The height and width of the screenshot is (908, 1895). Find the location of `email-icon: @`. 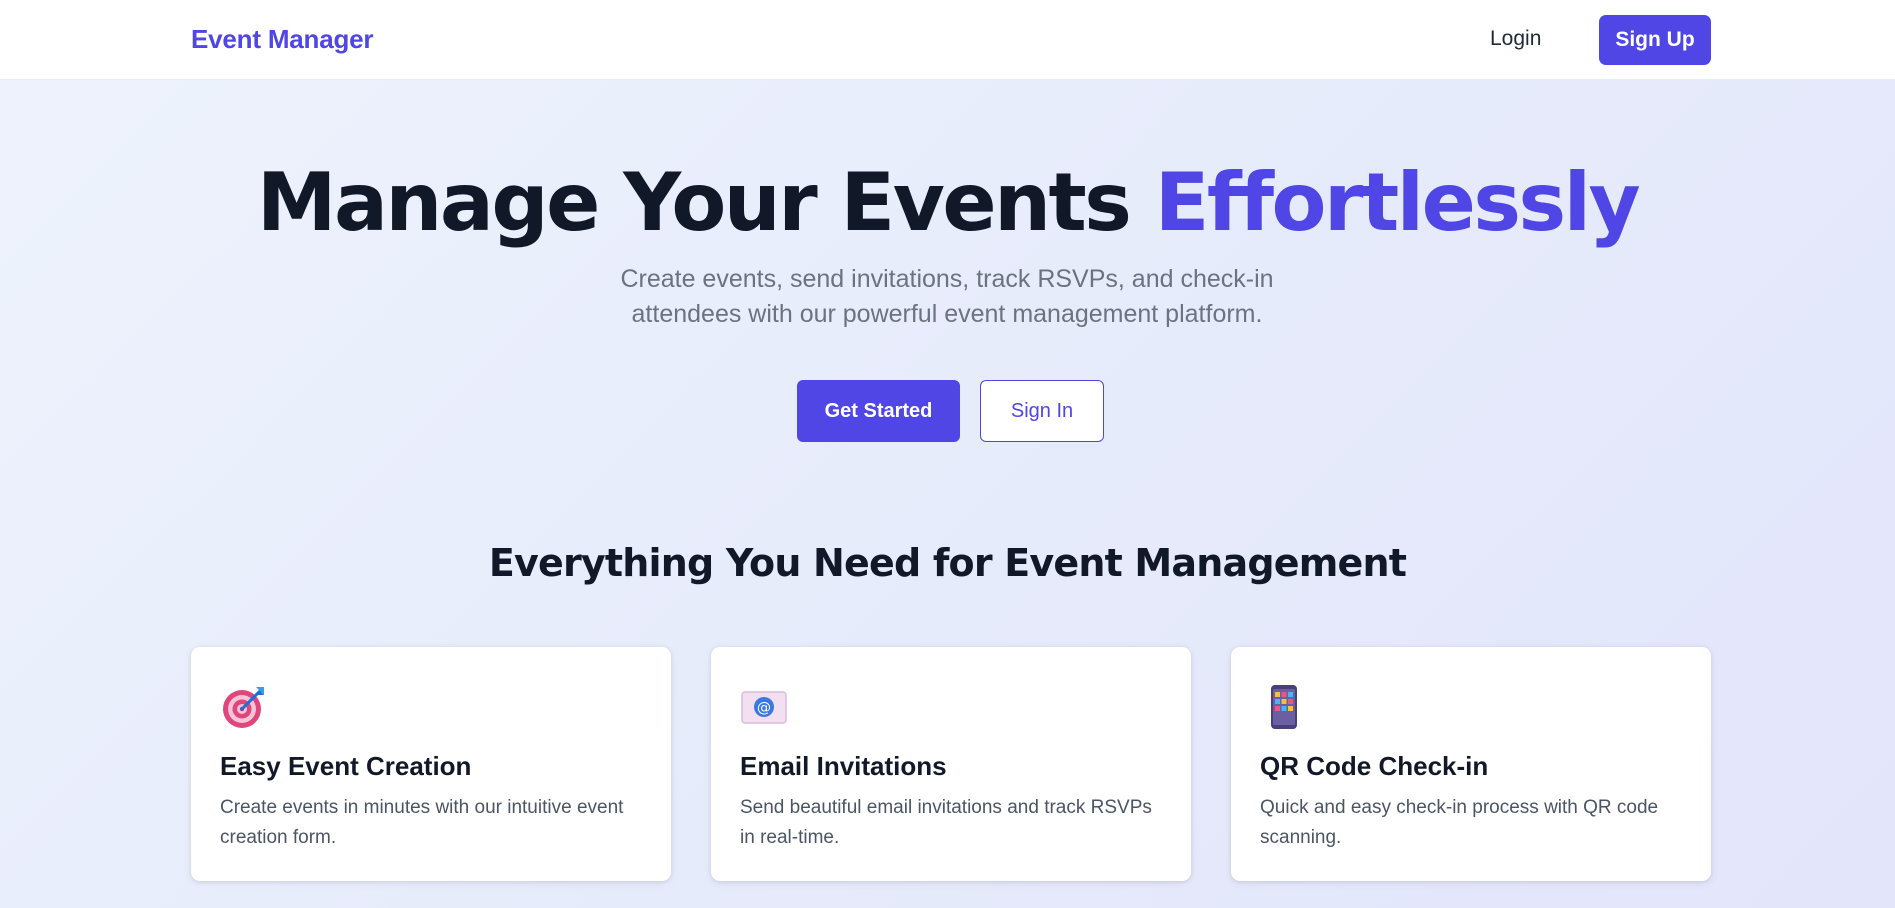

email-icon: @ is located at coordinates (764, 707).